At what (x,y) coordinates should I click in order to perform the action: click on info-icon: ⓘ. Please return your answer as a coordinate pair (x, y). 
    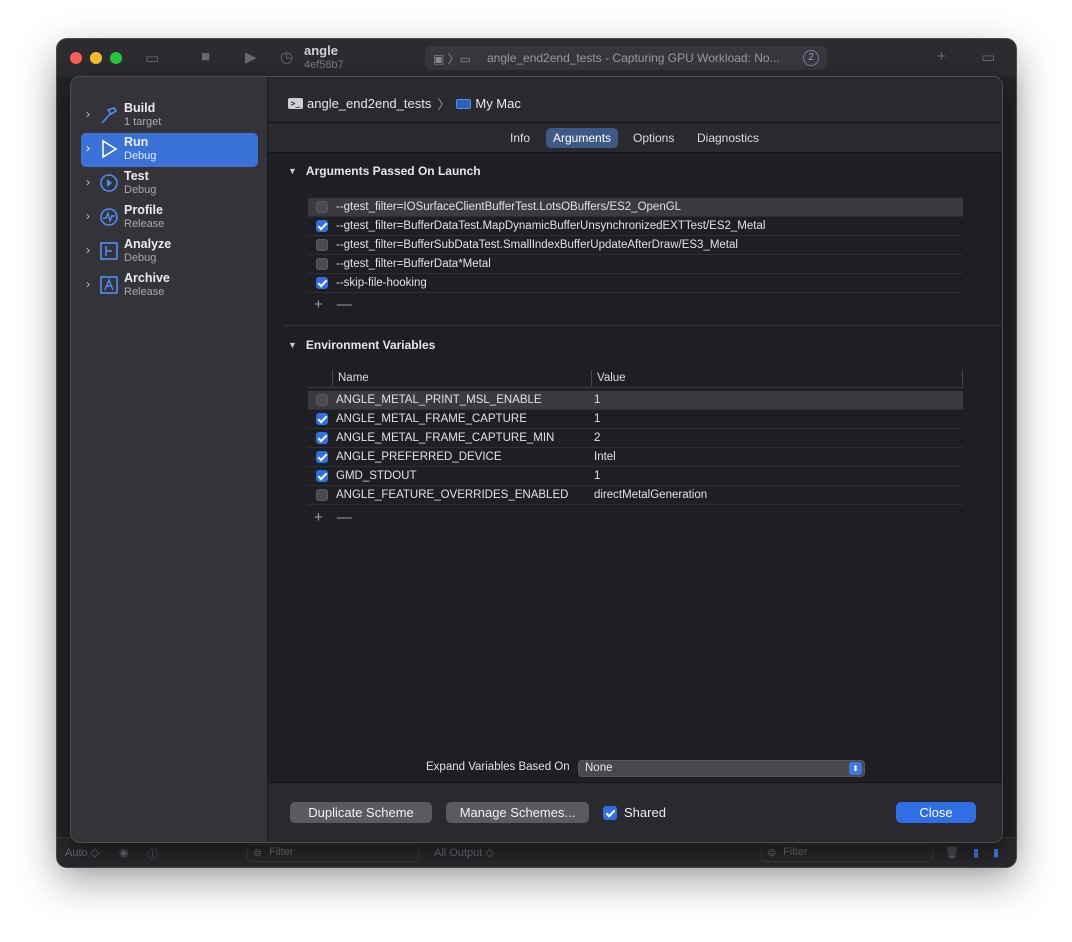
    Looking at the image, I should click on (152, 854).